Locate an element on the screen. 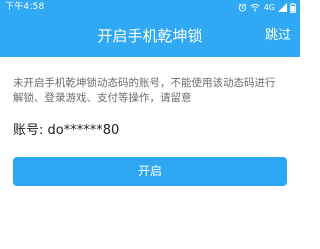 The height and width of the screenshot is (249, 320). notice-line-1: 未开启手机乾坤锁动态码的账号，不能使用该动态码进行 is located at coordinates (144, 83).